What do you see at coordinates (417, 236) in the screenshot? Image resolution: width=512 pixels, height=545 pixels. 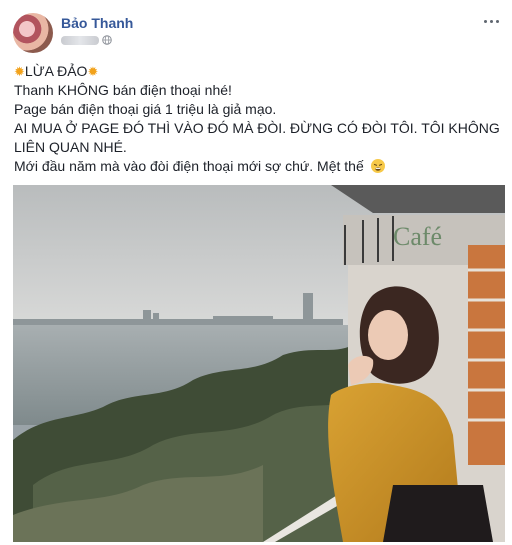 I see `cafe-sign: Café` at bounding box center [417, 236].